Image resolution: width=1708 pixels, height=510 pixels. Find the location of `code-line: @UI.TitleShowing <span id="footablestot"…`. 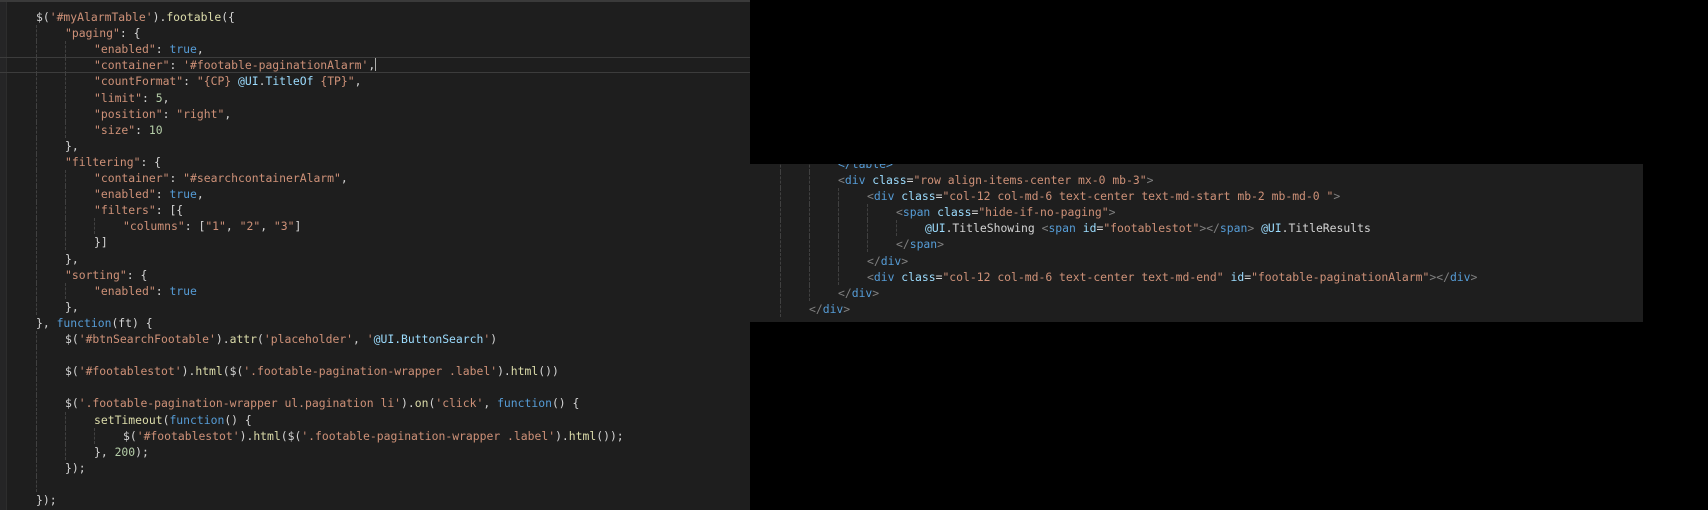

code-line: @UI.TitleShowing <span id="footablestot"… is located at coordinates (1196, 228).